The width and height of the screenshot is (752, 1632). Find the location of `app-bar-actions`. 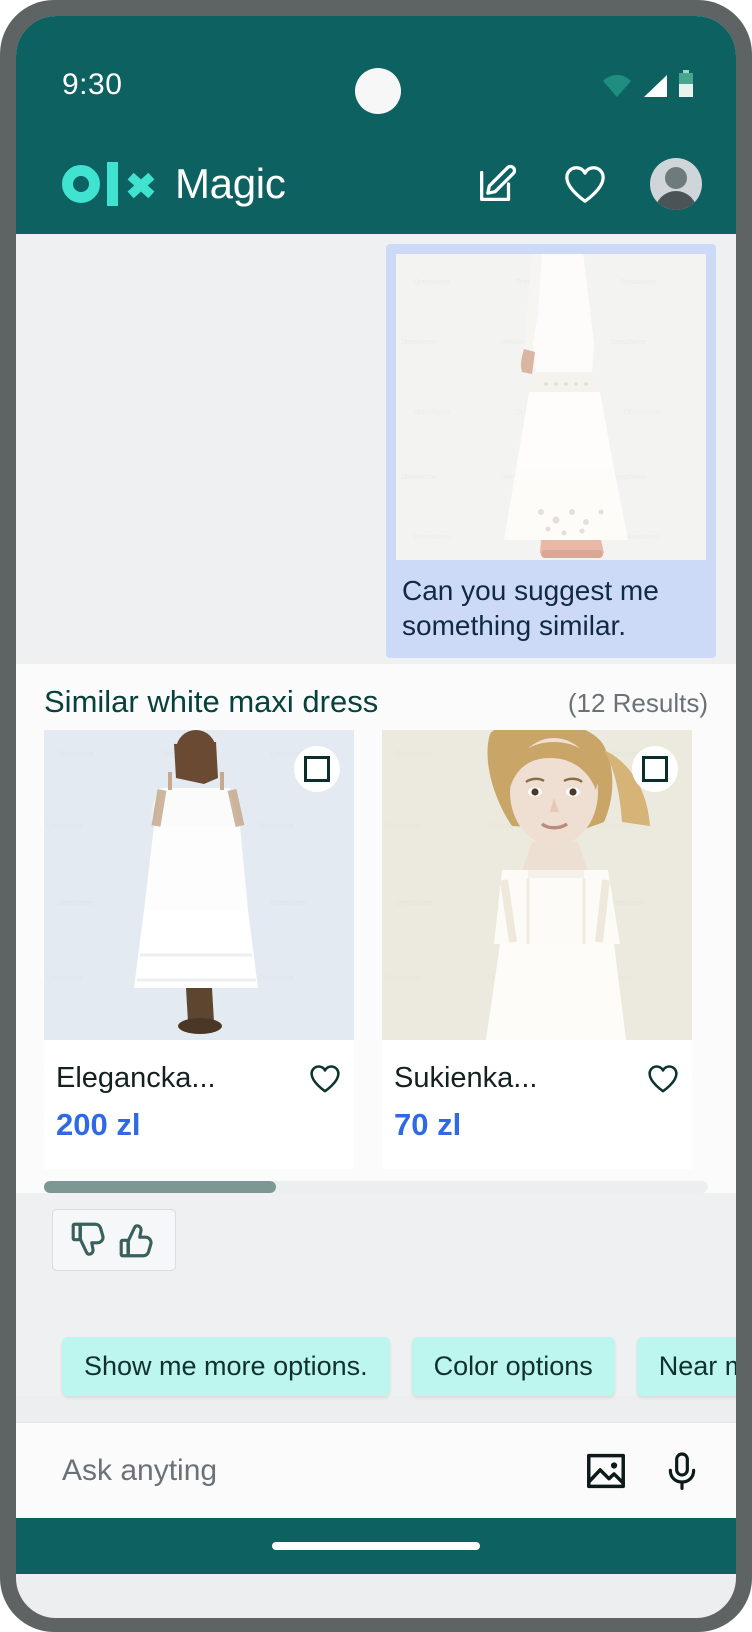

app-bar-actions is located at coordinates (588, 184).